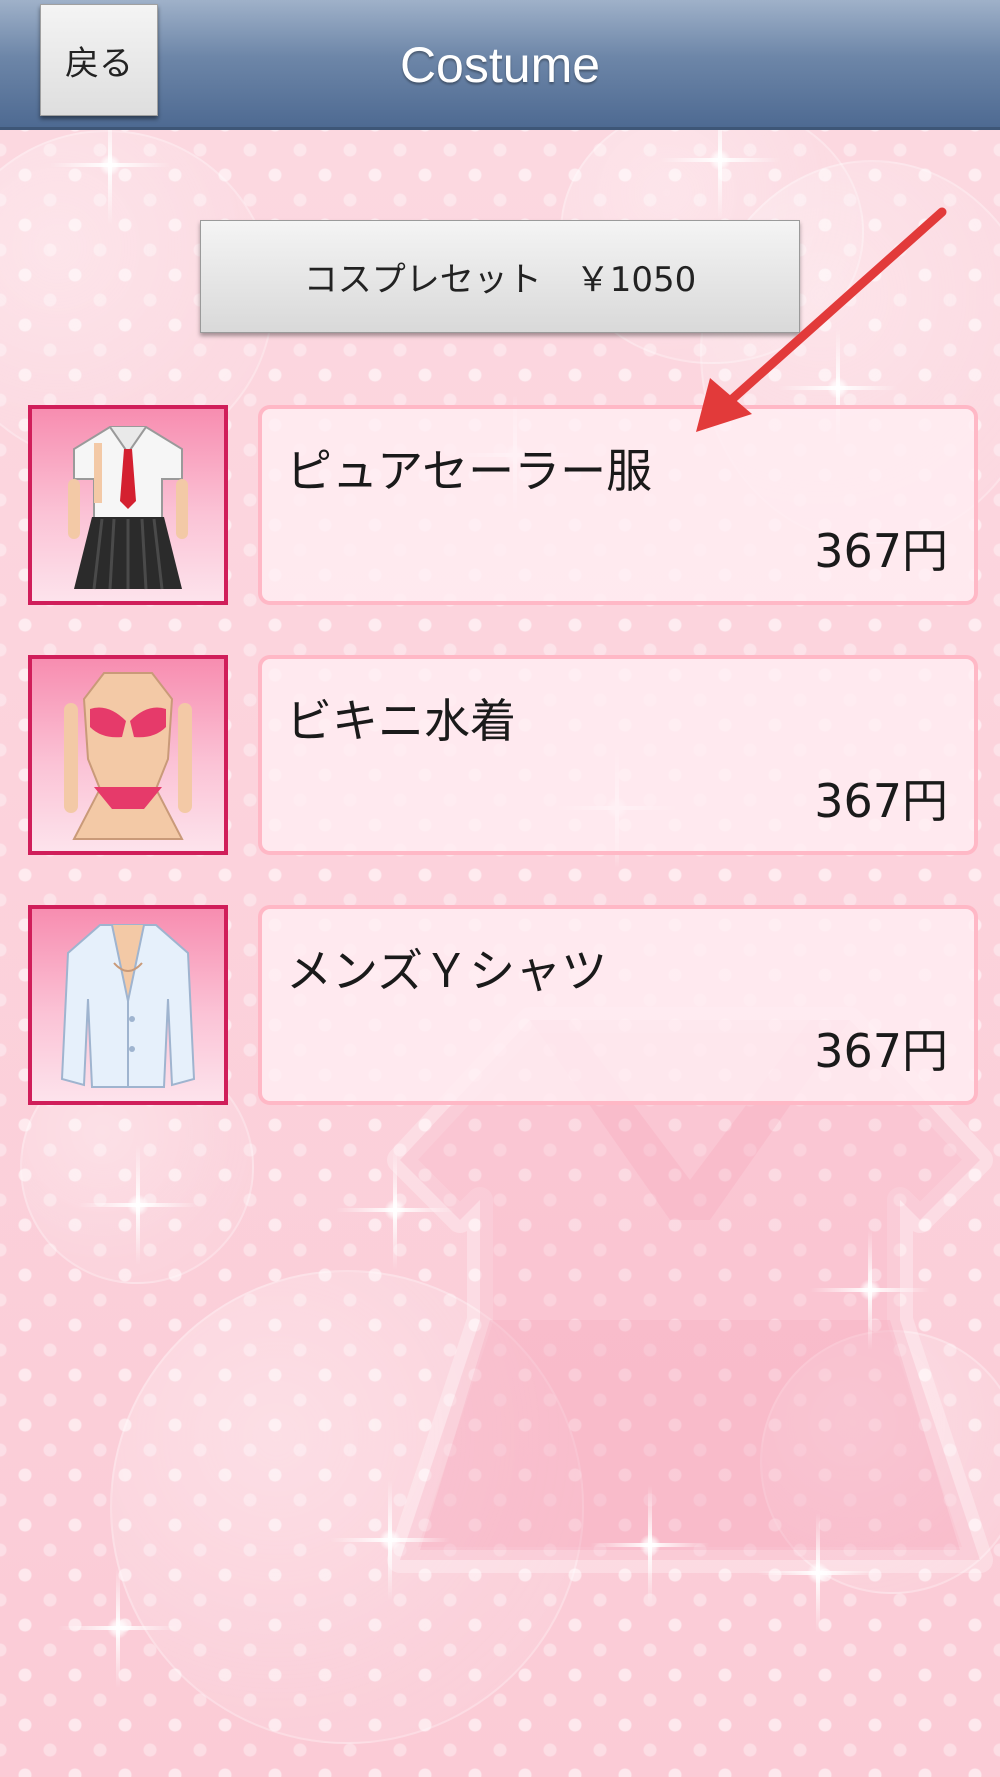 This screenshot has width=1000, height=1777. What do you see at coordinates (618, 755) in the screenshot?
I see `costume-card-bikini: ビキニ水着 367円` at bounding box center [618, 755].